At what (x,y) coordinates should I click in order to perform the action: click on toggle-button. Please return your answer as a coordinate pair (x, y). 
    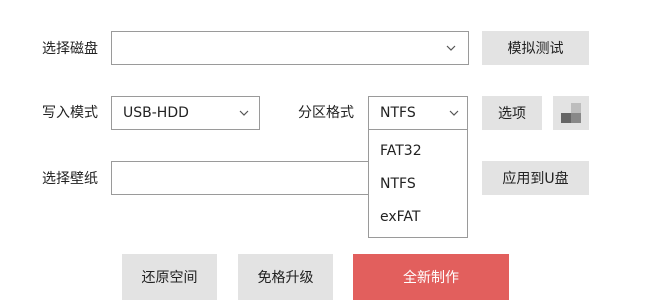
    Looking at the image, I should click on (571, 113).